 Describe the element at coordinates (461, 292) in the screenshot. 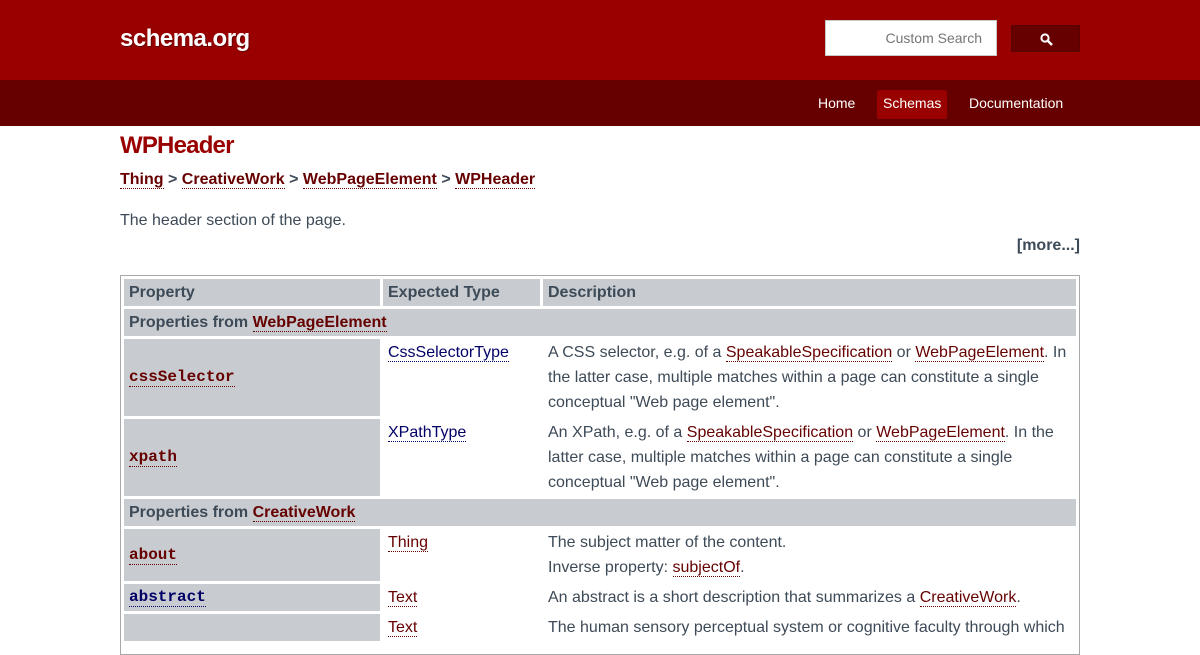

I see `header-expected-type: Expected Type` at that location.